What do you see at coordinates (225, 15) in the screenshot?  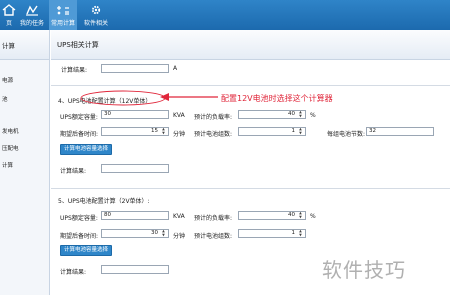 I see `top-toolbar: 页 我的任务 常用计算 软件相关` at bounding box center [225, 15].